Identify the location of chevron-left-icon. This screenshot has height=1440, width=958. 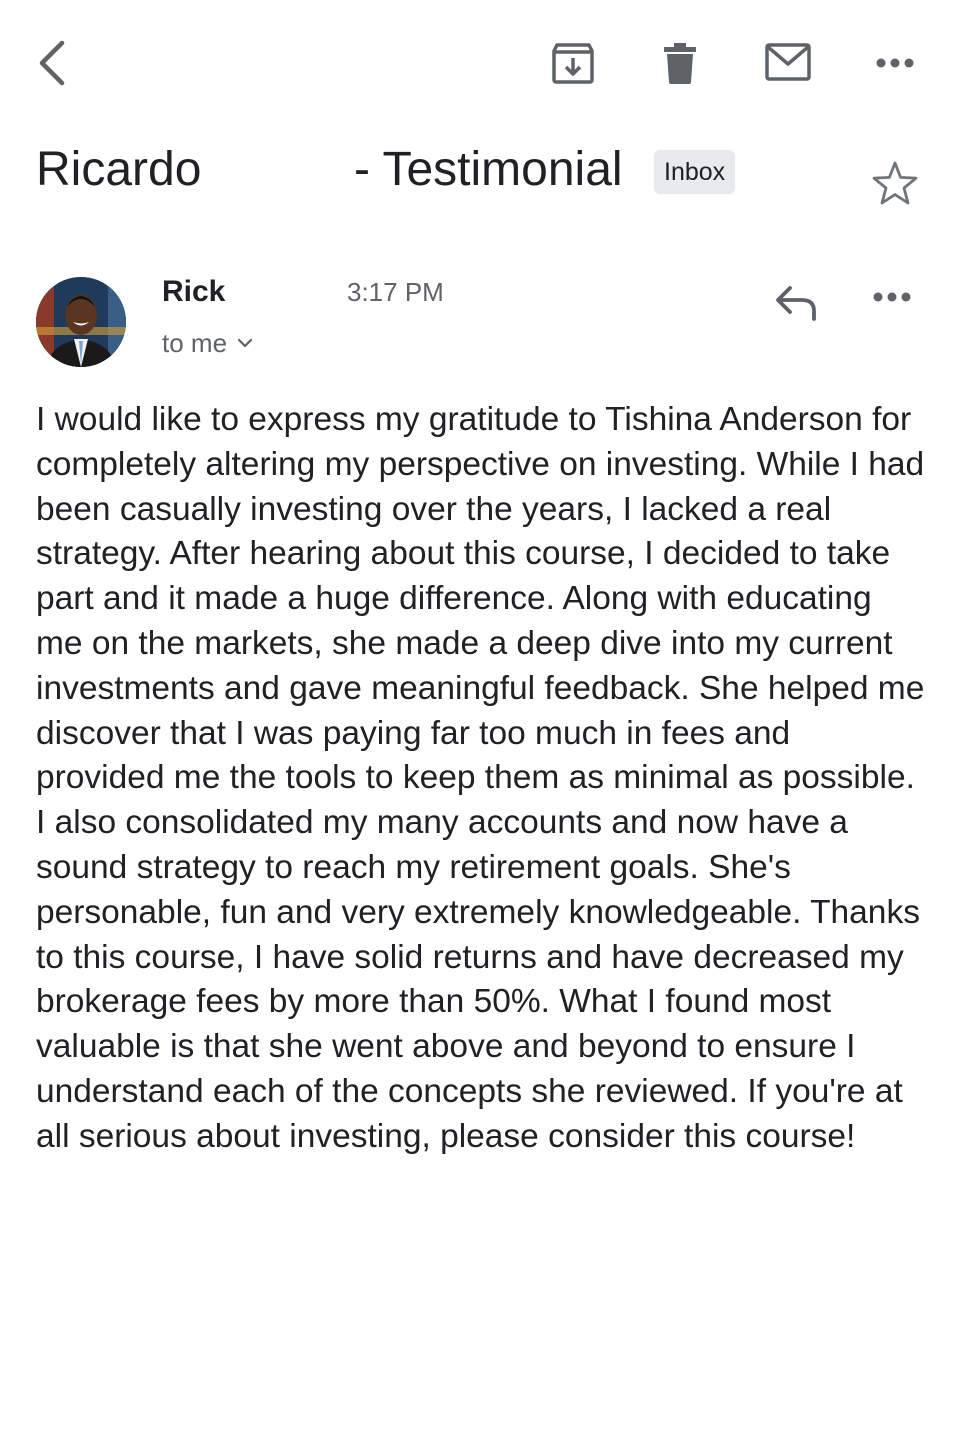
(52, 63).